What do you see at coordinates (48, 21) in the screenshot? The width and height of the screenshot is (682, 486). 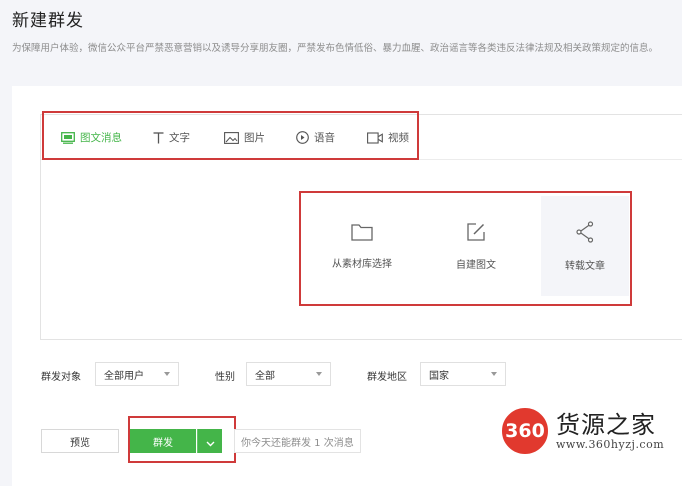 I see `page-title: 新建群发` at bounding box center [48, 21].